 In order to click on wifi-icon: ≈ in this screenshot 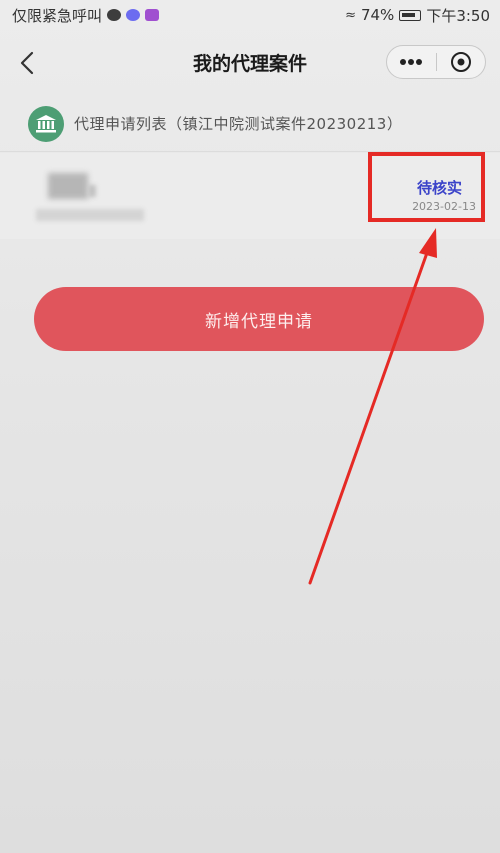, I will do `click(350, 15)`.